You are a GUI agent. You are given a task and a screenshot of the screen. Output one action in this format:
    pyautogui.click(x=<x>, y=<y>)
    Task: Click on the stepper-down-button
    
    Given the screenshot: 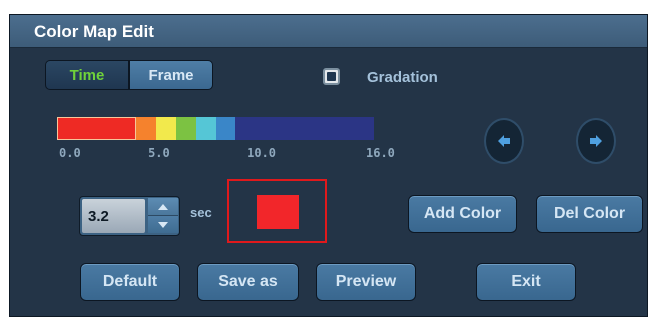 What is the action you would take?
    pyautogui.click(x=163, y=224)
    